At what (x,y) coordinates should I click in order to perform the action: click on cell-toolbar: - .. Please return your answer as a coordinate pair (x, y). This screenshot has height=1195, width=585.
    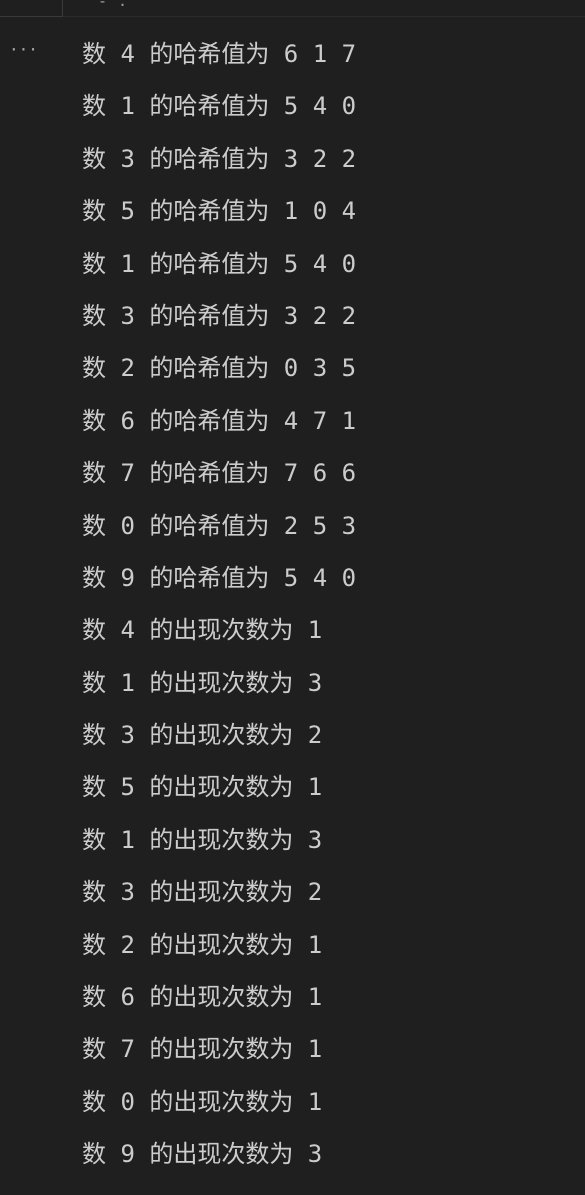
    Looking at the image, I should click on (292, 8).